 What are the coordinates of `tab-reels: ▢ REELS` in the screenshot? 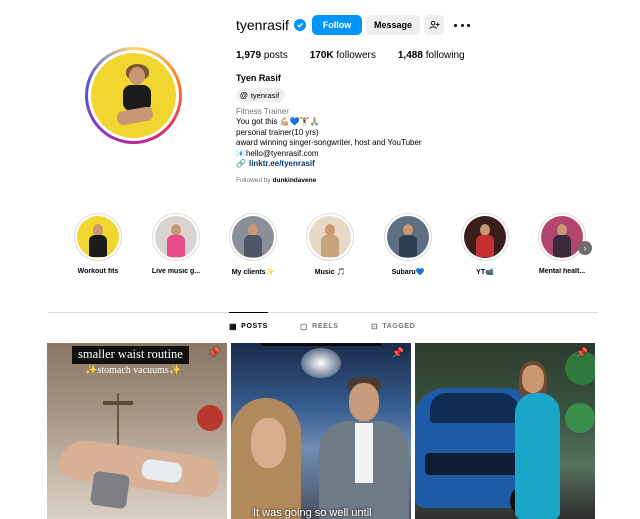 It's located at (319, 326).